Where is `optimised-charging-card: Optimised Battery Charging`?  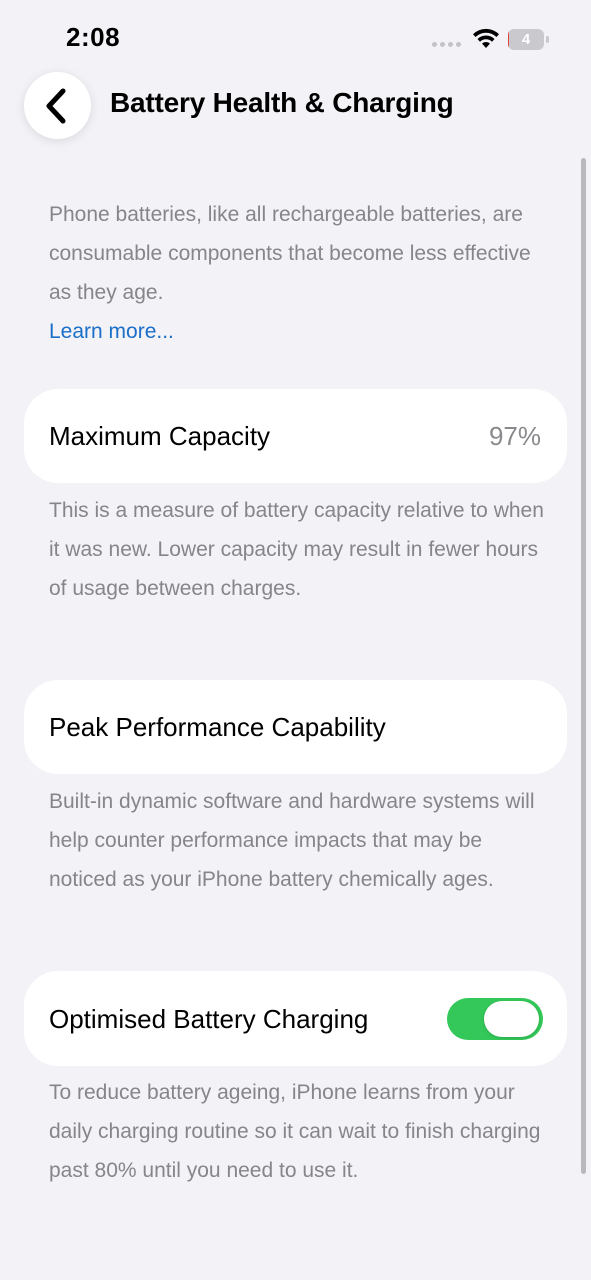 optimised-charging-card: Optimised Battery Charging is located at coordinates (295, 1018).